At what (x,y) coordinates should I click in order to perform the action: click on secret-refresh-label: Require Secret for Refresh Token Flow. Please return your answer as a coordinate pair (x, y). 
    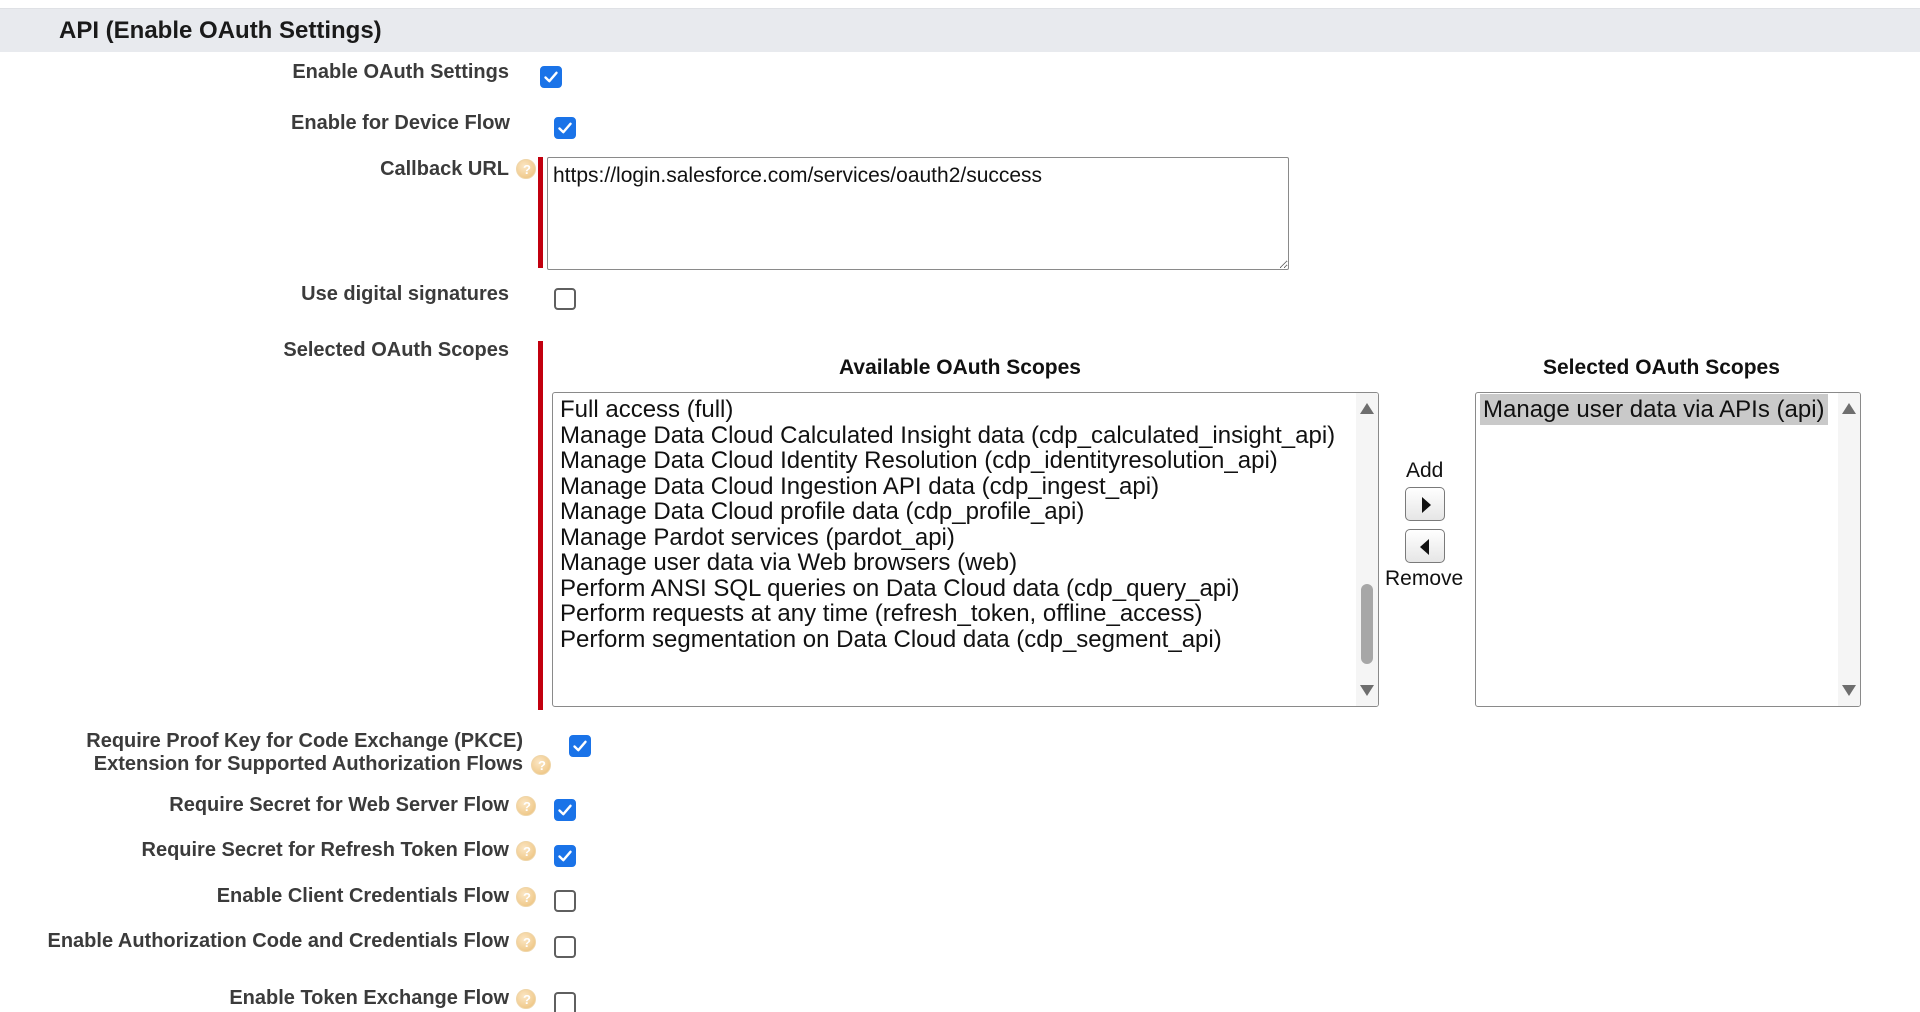
    Looking at the image, I should click on (325, 850).